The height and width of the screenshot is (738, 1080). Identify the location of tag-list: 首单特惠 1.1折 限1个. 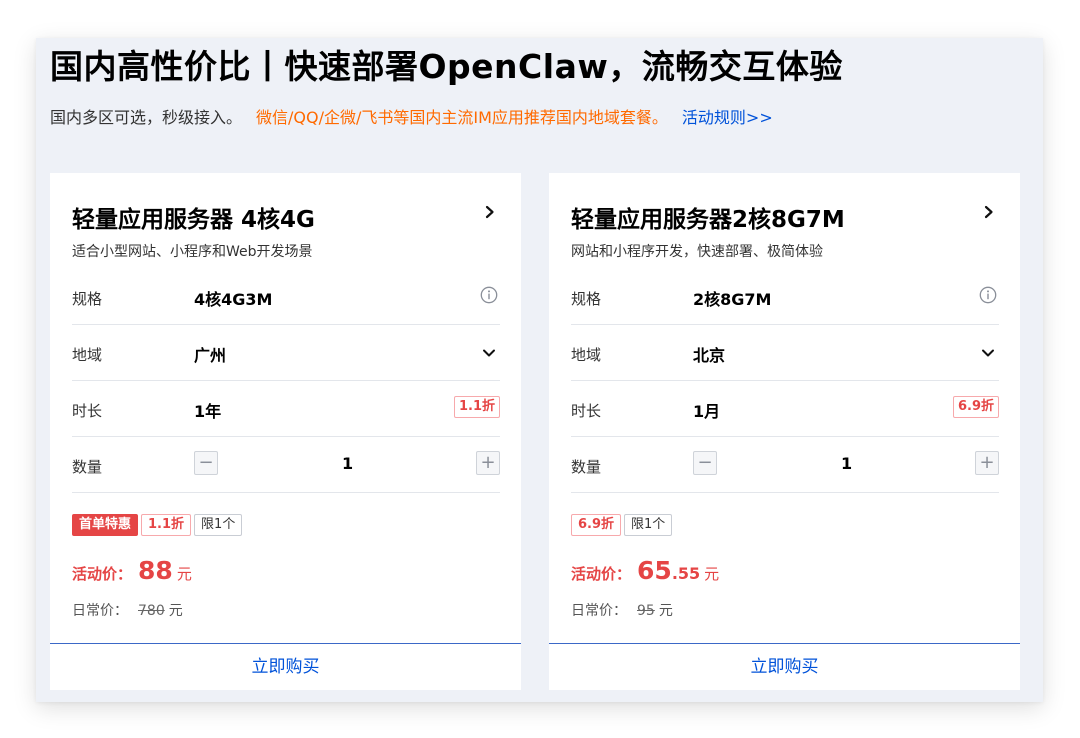
(158, 525).